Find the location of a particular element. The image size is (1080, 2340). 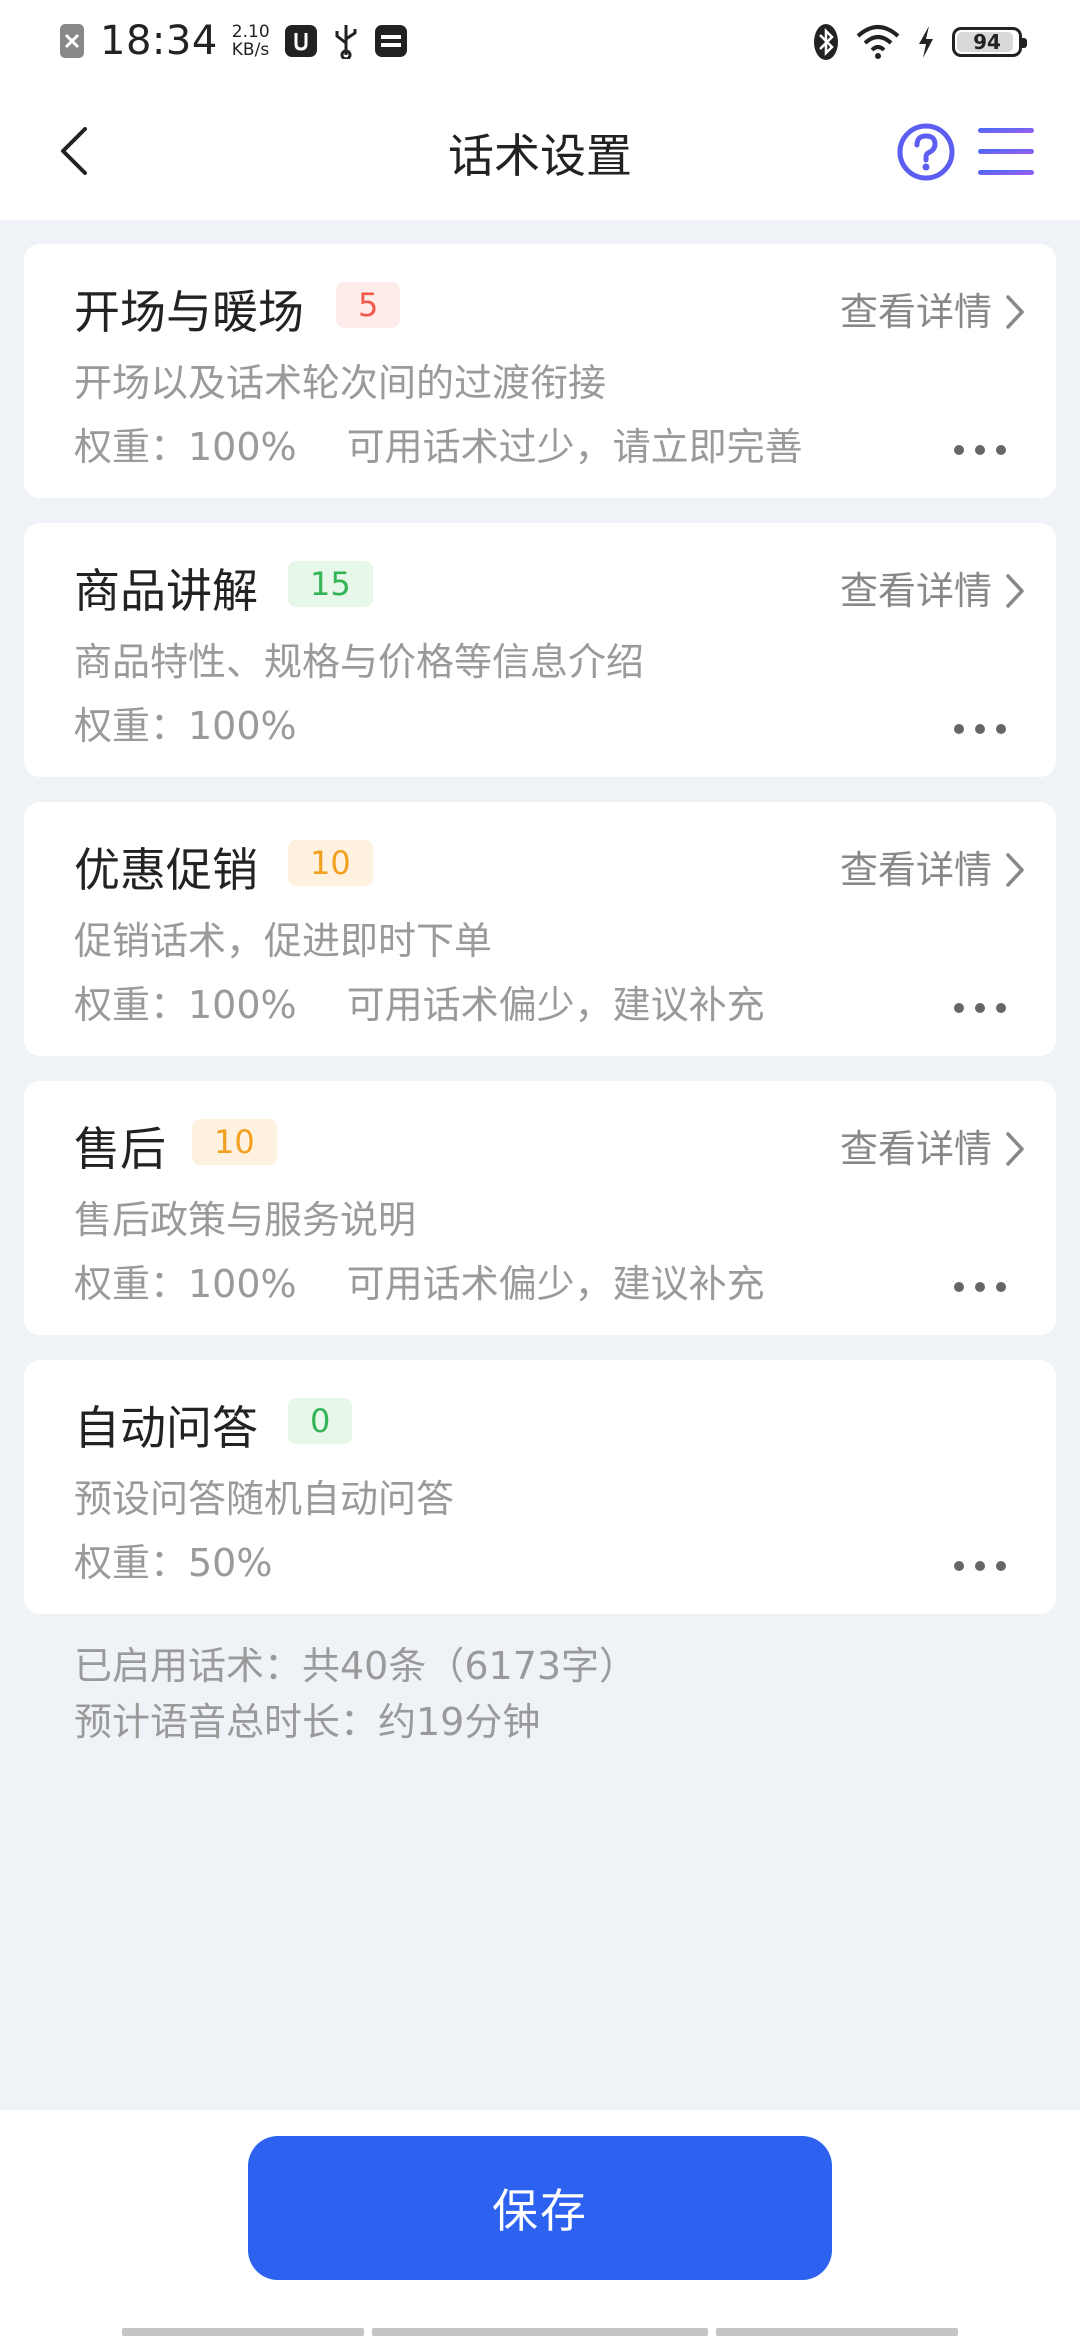

card-description: 预设问答随机自动问答 is located at coordinates (264, 1499).